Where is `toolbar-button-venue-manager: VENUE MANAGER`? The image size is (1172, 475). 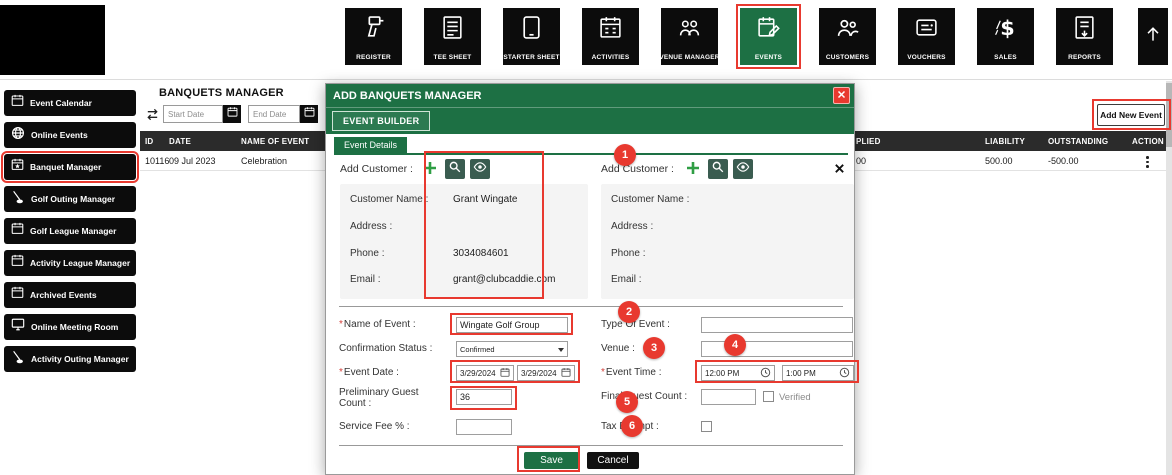 toolbar-button-venue-manager: VENUE MANAGER is located at coordinates (689, 36).